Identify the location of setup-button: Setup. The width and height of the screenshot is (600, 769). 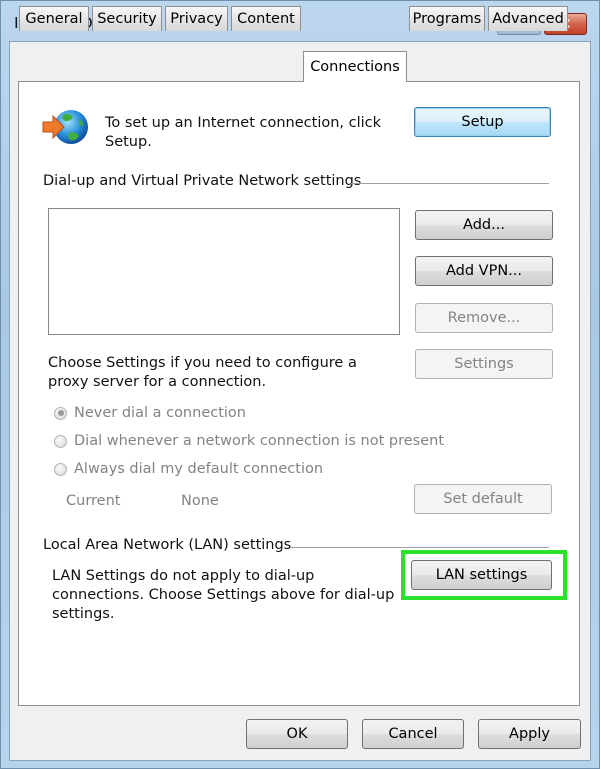
(482, 122).